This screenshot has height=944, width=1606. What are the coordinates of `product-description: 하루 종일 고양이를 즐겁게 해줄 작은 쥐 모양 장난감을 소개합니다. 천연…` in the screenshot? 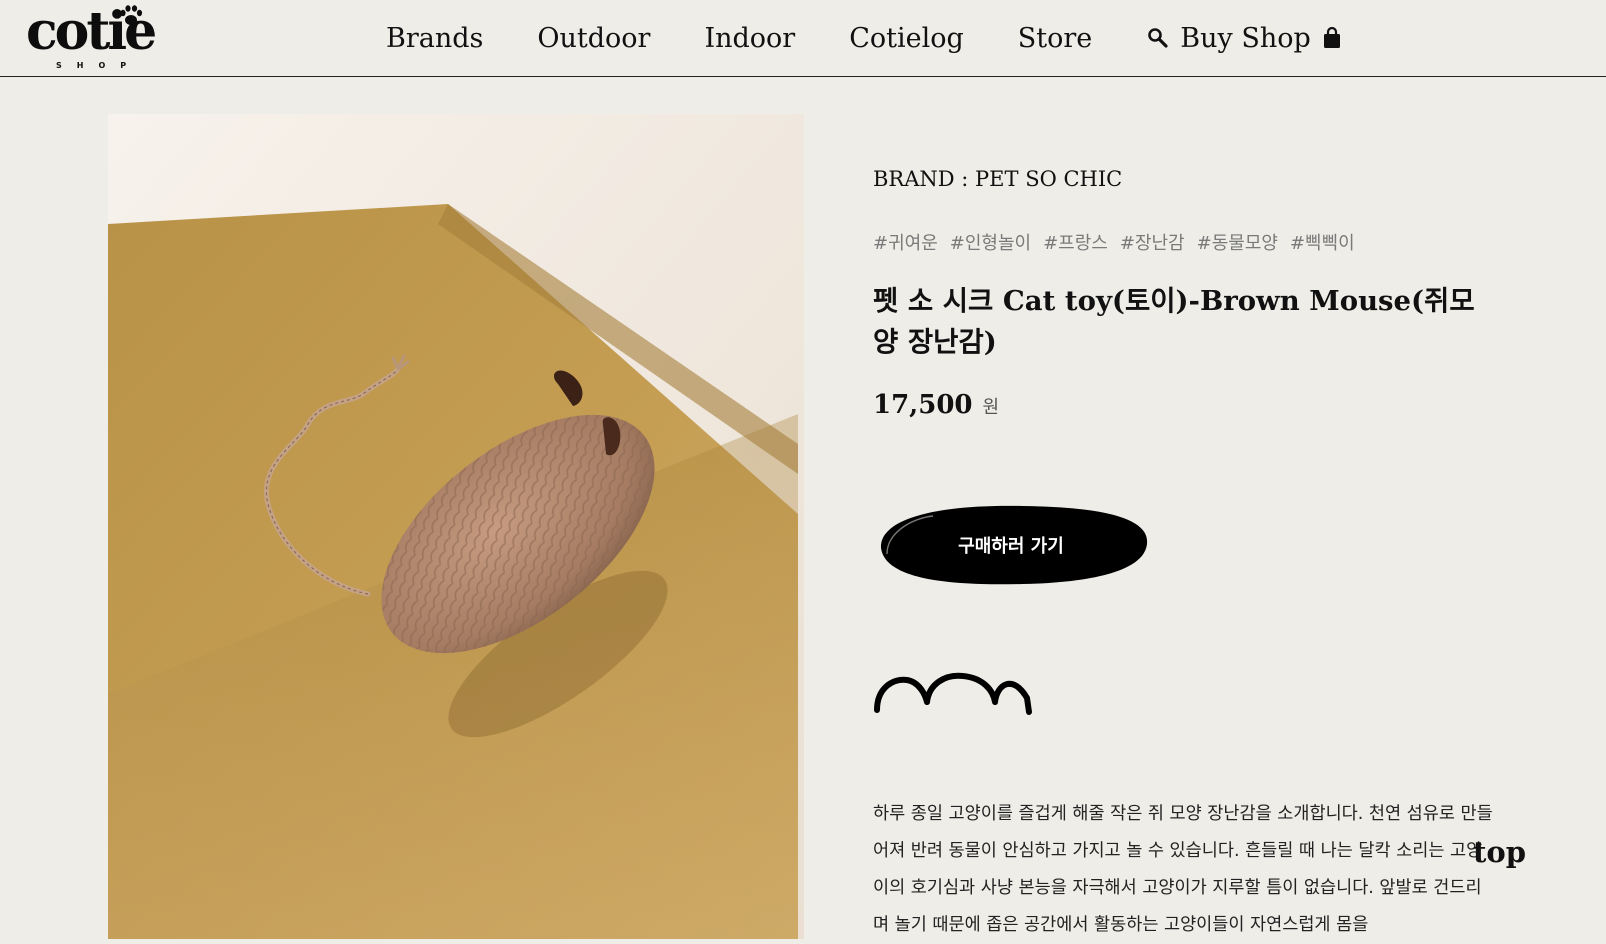 It's located at (1183, 869).